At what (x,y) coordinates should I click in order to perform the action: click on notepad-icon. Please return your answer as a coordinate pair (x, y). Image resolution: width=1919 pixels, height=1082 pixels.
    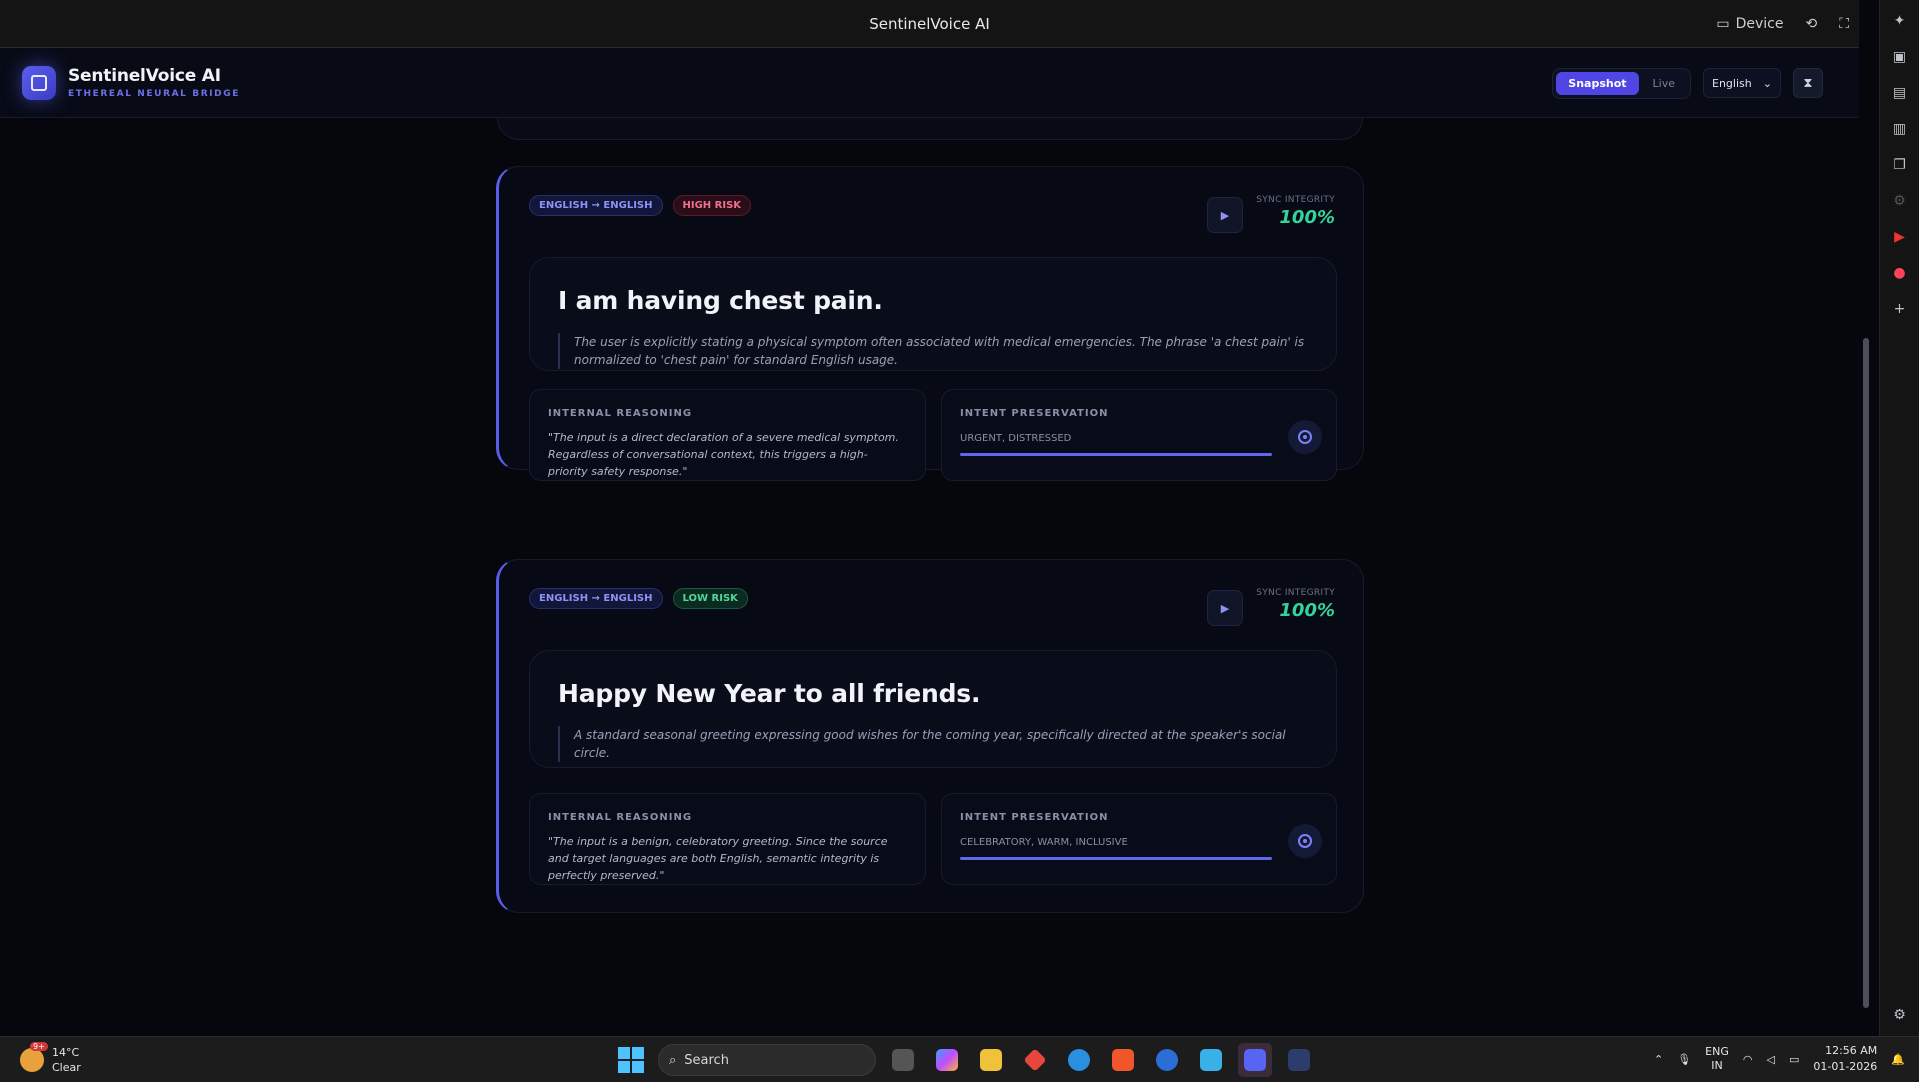
    Looking at the image, I should click on (1211, 1060).